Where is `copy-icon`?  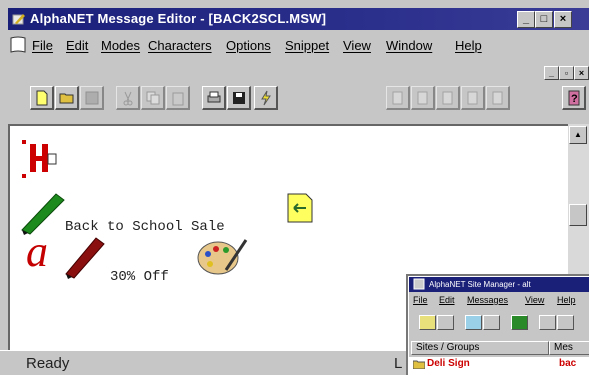
copy-icon is located at coordinates (153, 98).